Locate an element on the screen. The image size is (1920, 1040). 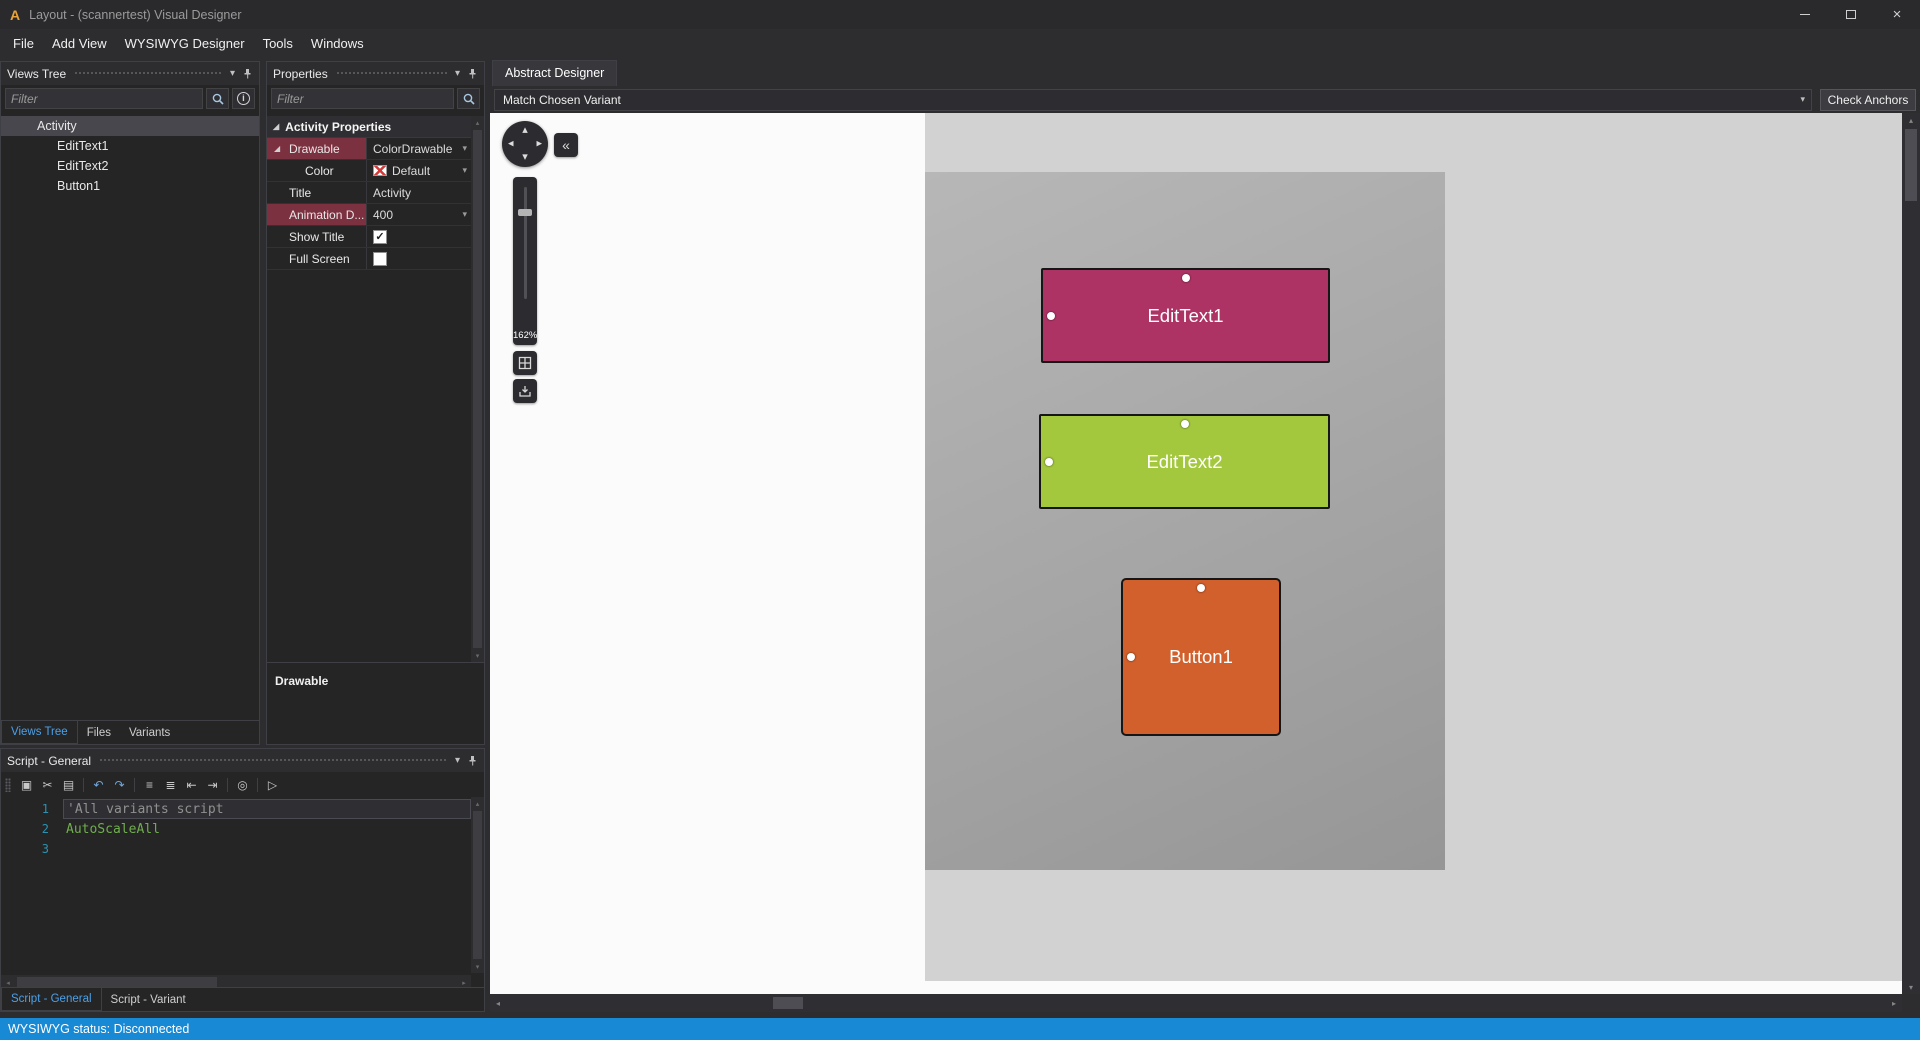
widget-edittext1: EditText1 is located at coordinates (1185, 315).